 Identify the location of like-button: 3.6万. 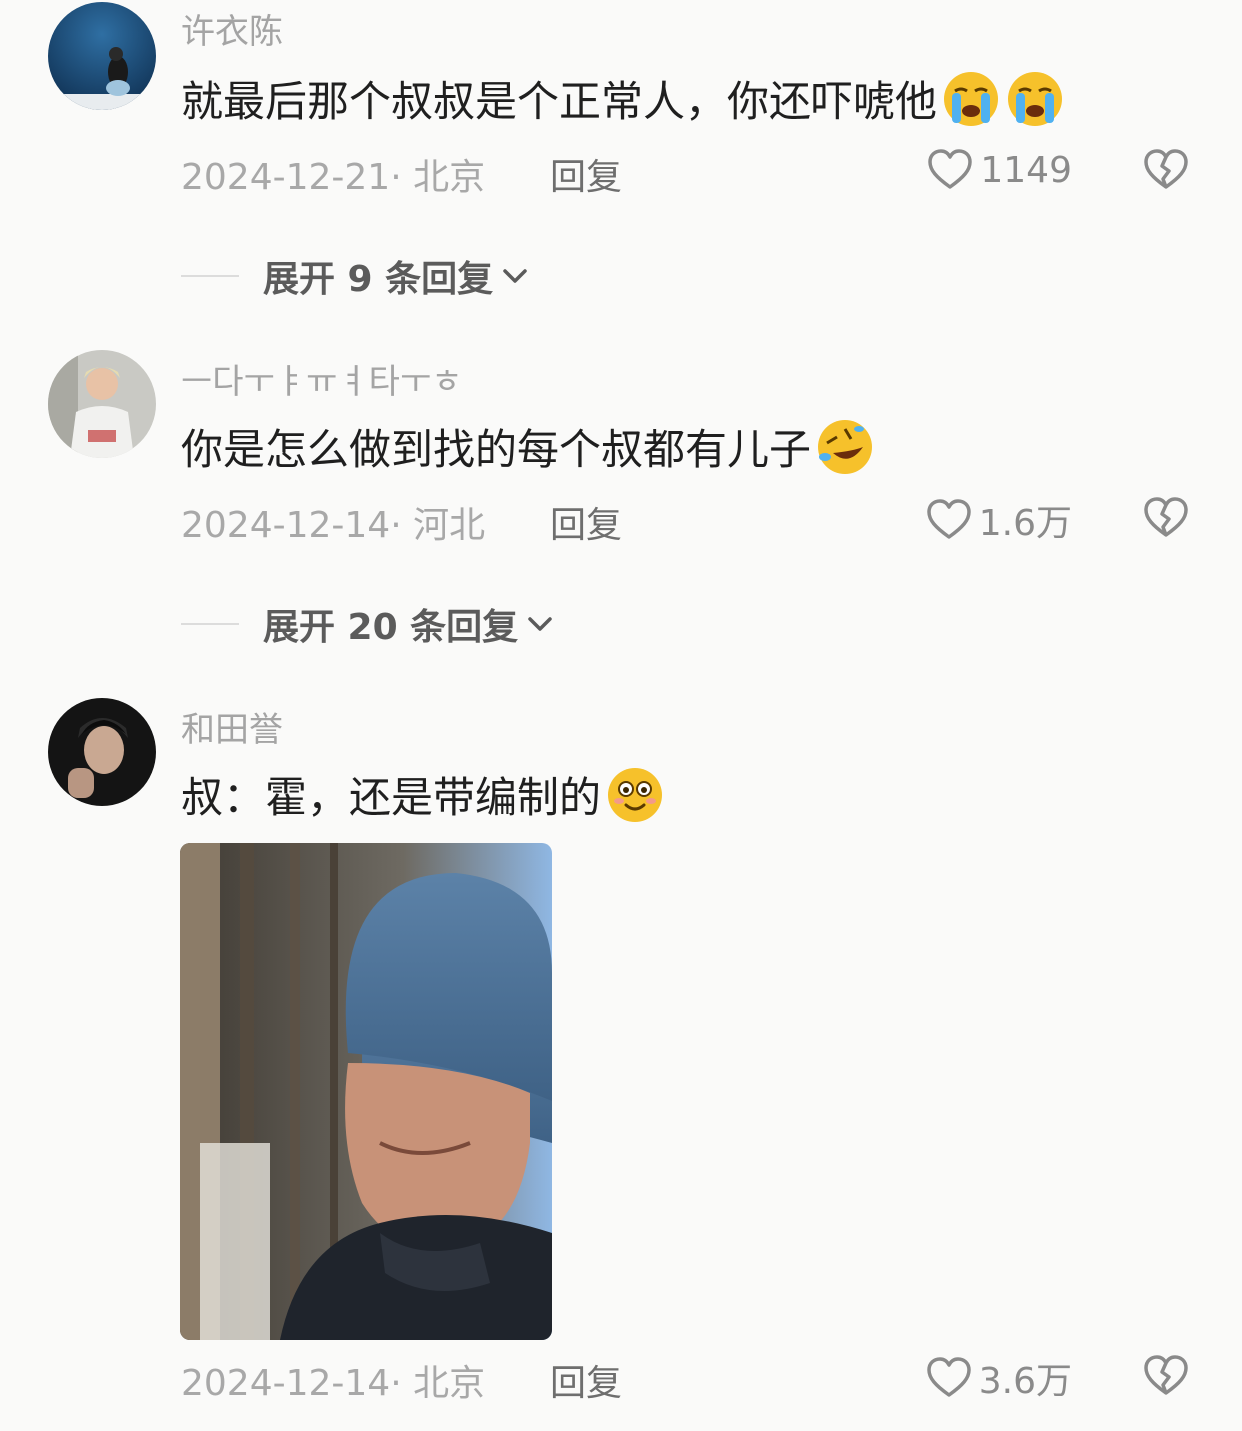
(998, 1378).